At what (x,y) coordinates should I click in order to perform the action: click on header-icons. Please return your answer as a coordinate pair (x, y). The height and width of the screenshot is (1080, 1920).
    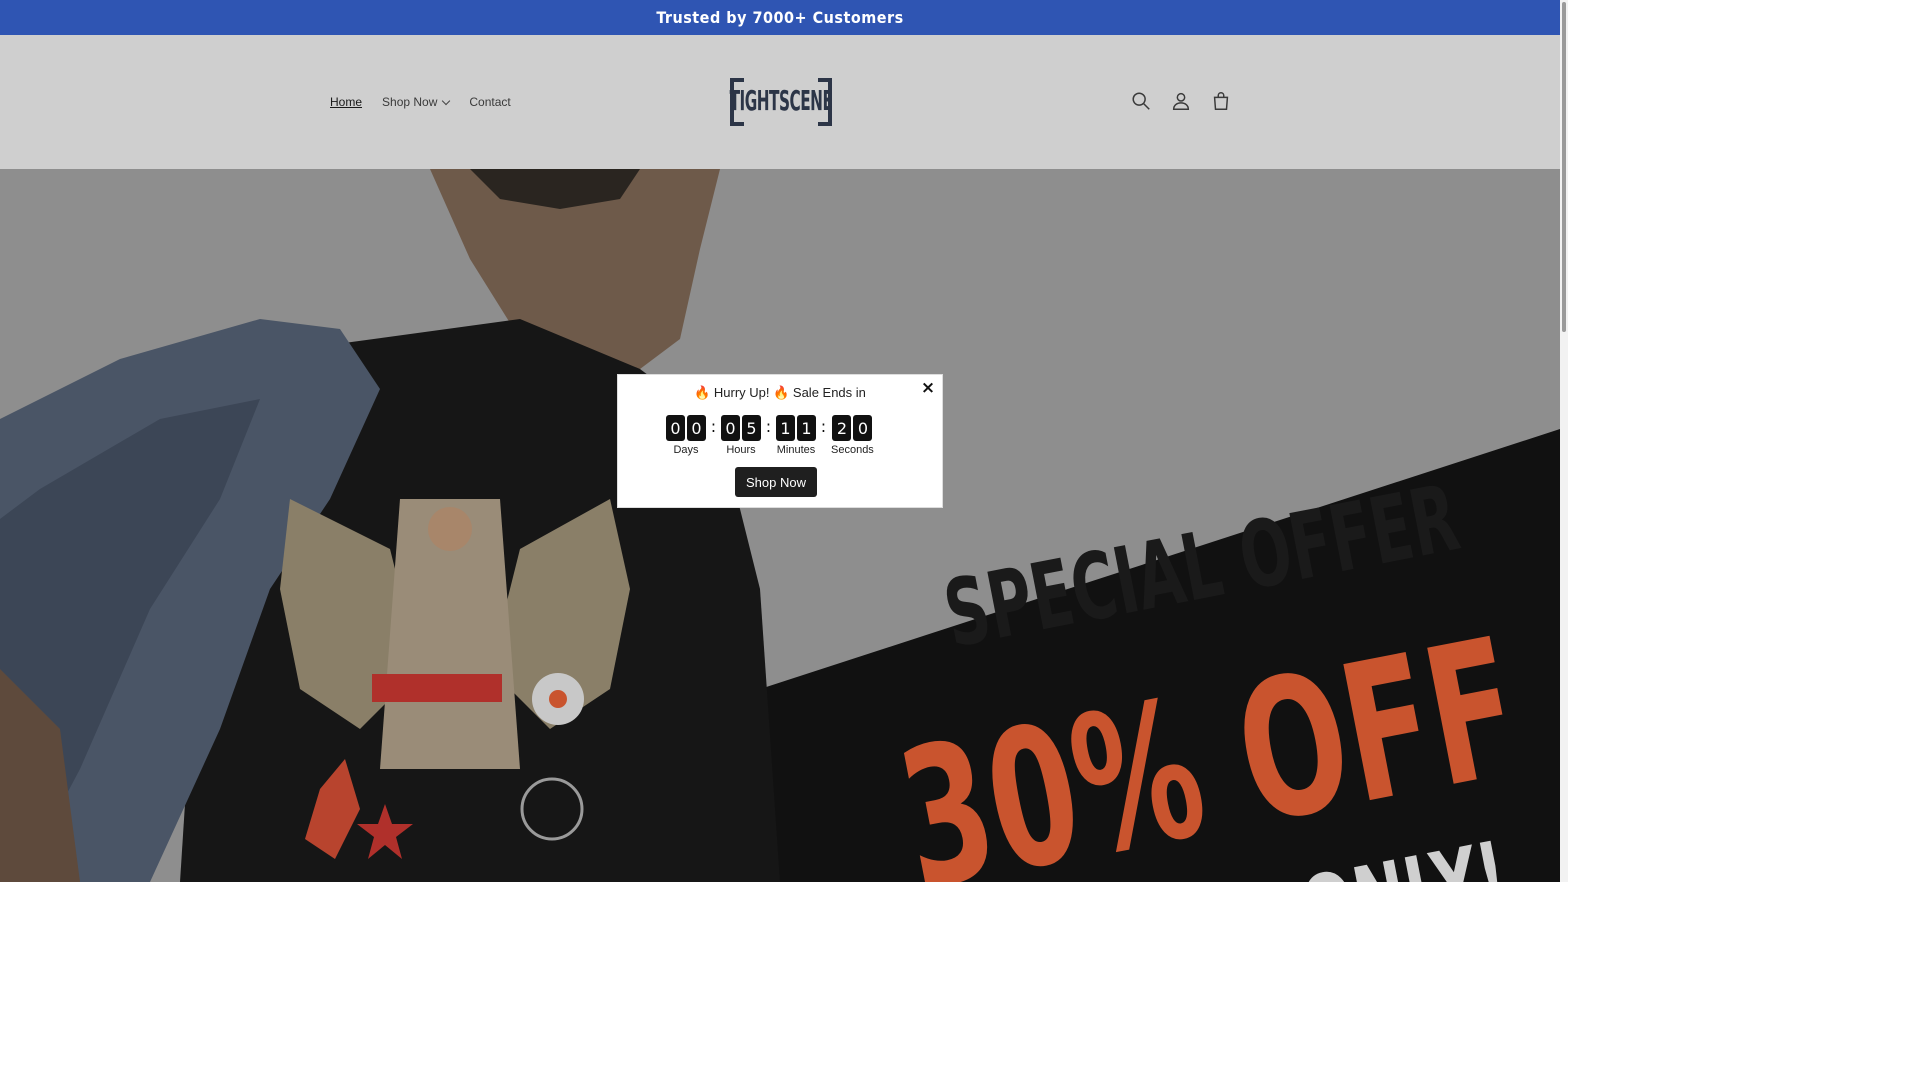
    Looking at the image, I should click on (1181, 101).